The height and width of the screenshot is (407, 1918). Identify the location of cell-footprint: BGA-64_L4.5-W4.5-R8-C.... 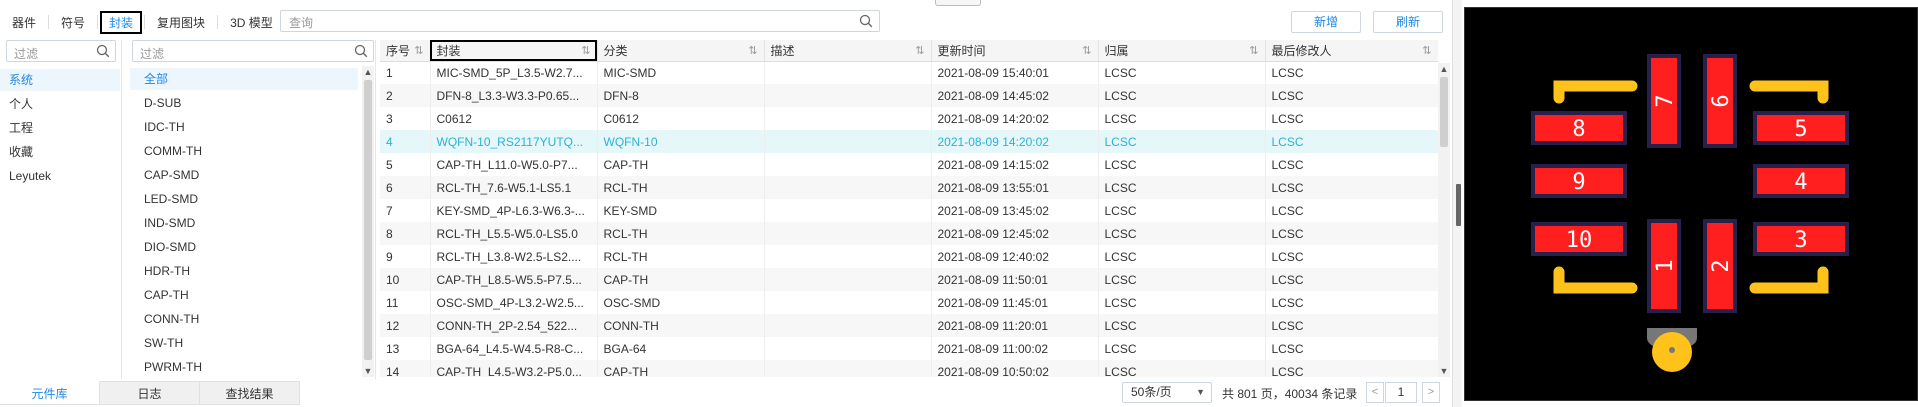
(514, 348).